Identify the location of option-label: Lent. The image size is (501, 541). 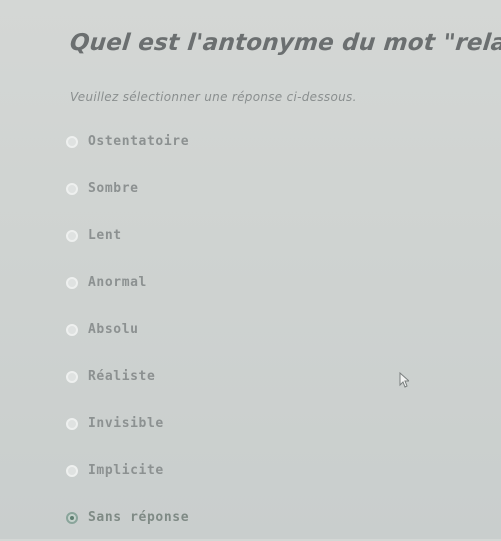
(105, 235).